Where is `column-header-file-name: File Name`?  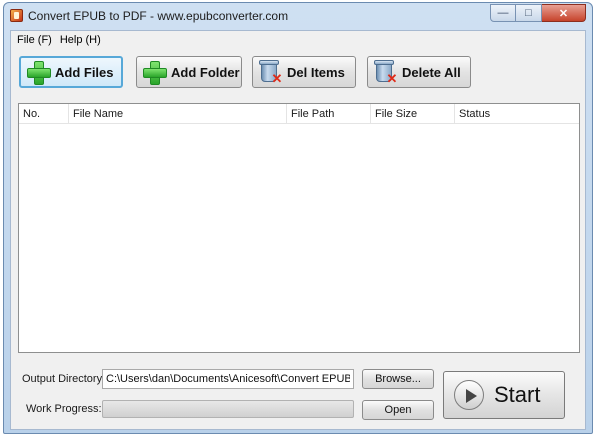 column-header-file-name: File Name is located at coordinates (178, 114).